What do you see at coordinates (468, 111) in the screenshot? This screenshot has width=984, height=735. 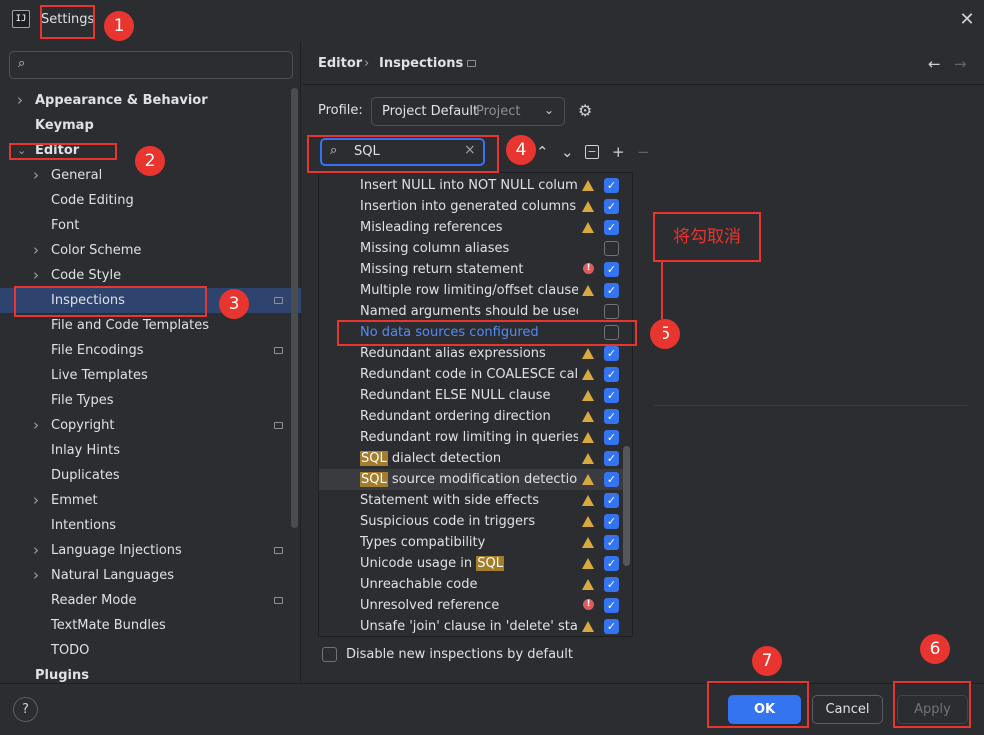 I see `profile-select: Project Default Project ⌄` at bounding box center [468, 111].